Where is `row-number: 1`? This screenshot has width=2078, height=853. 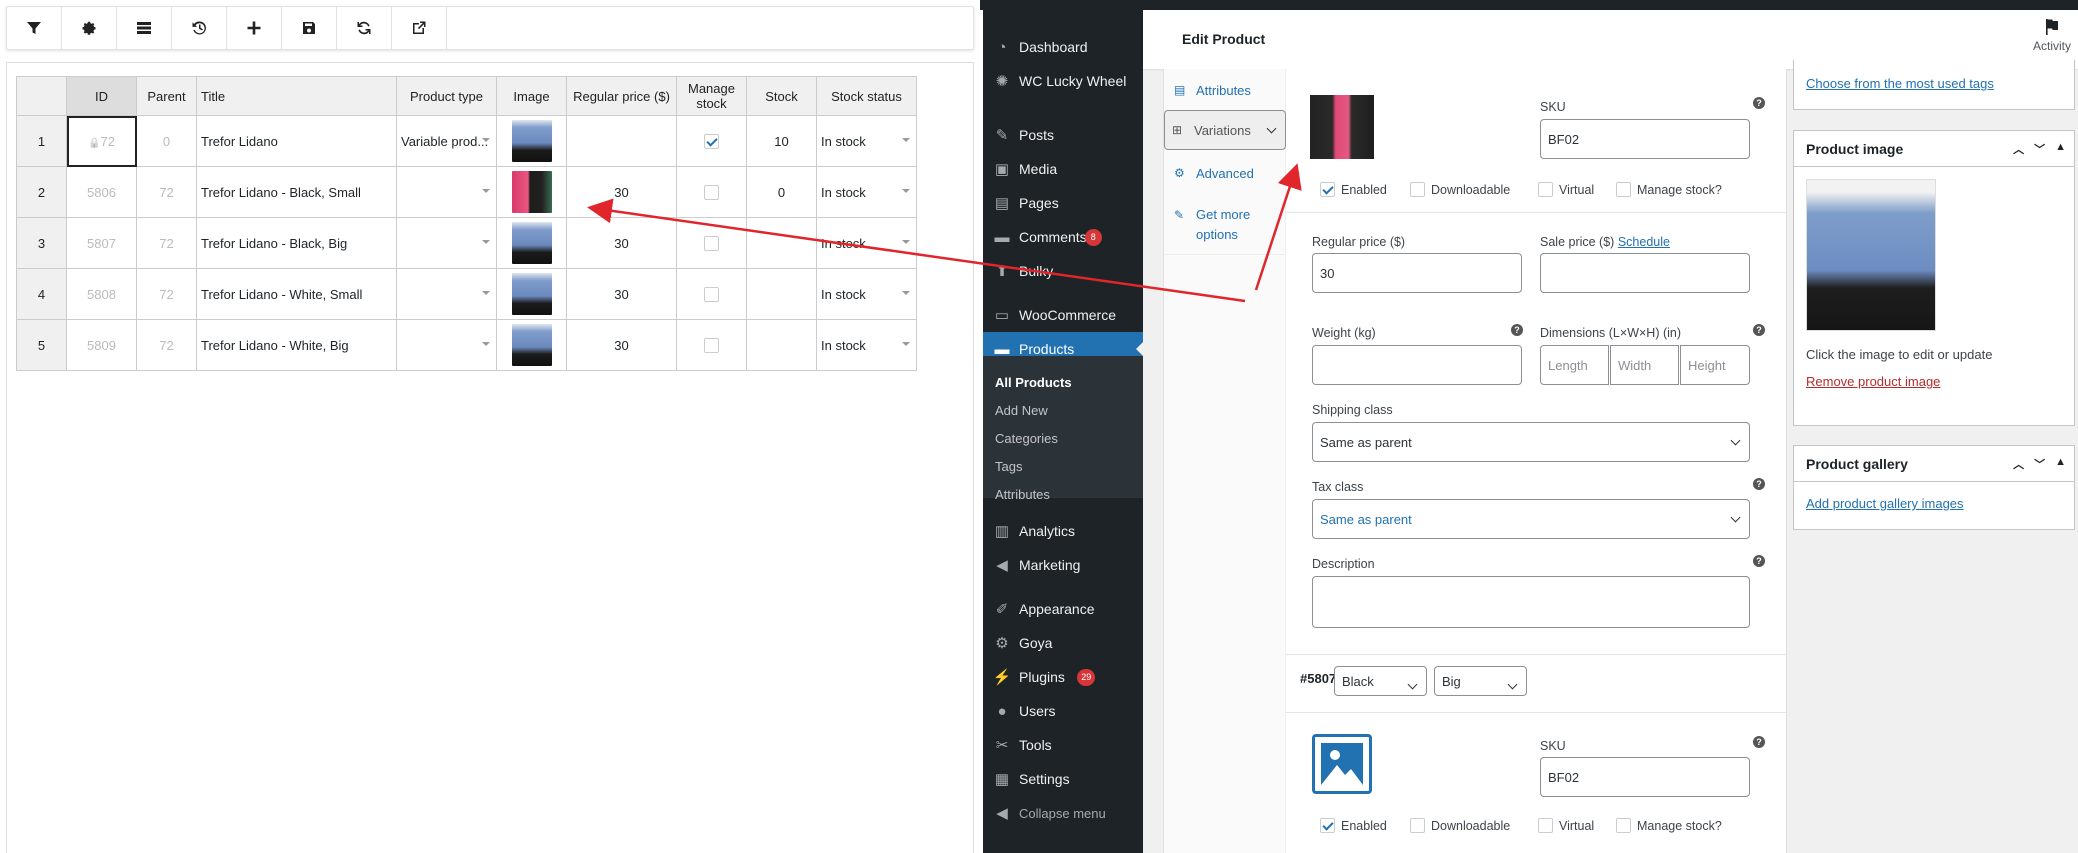
row-number: 1 is located at coordinates (41, 141).